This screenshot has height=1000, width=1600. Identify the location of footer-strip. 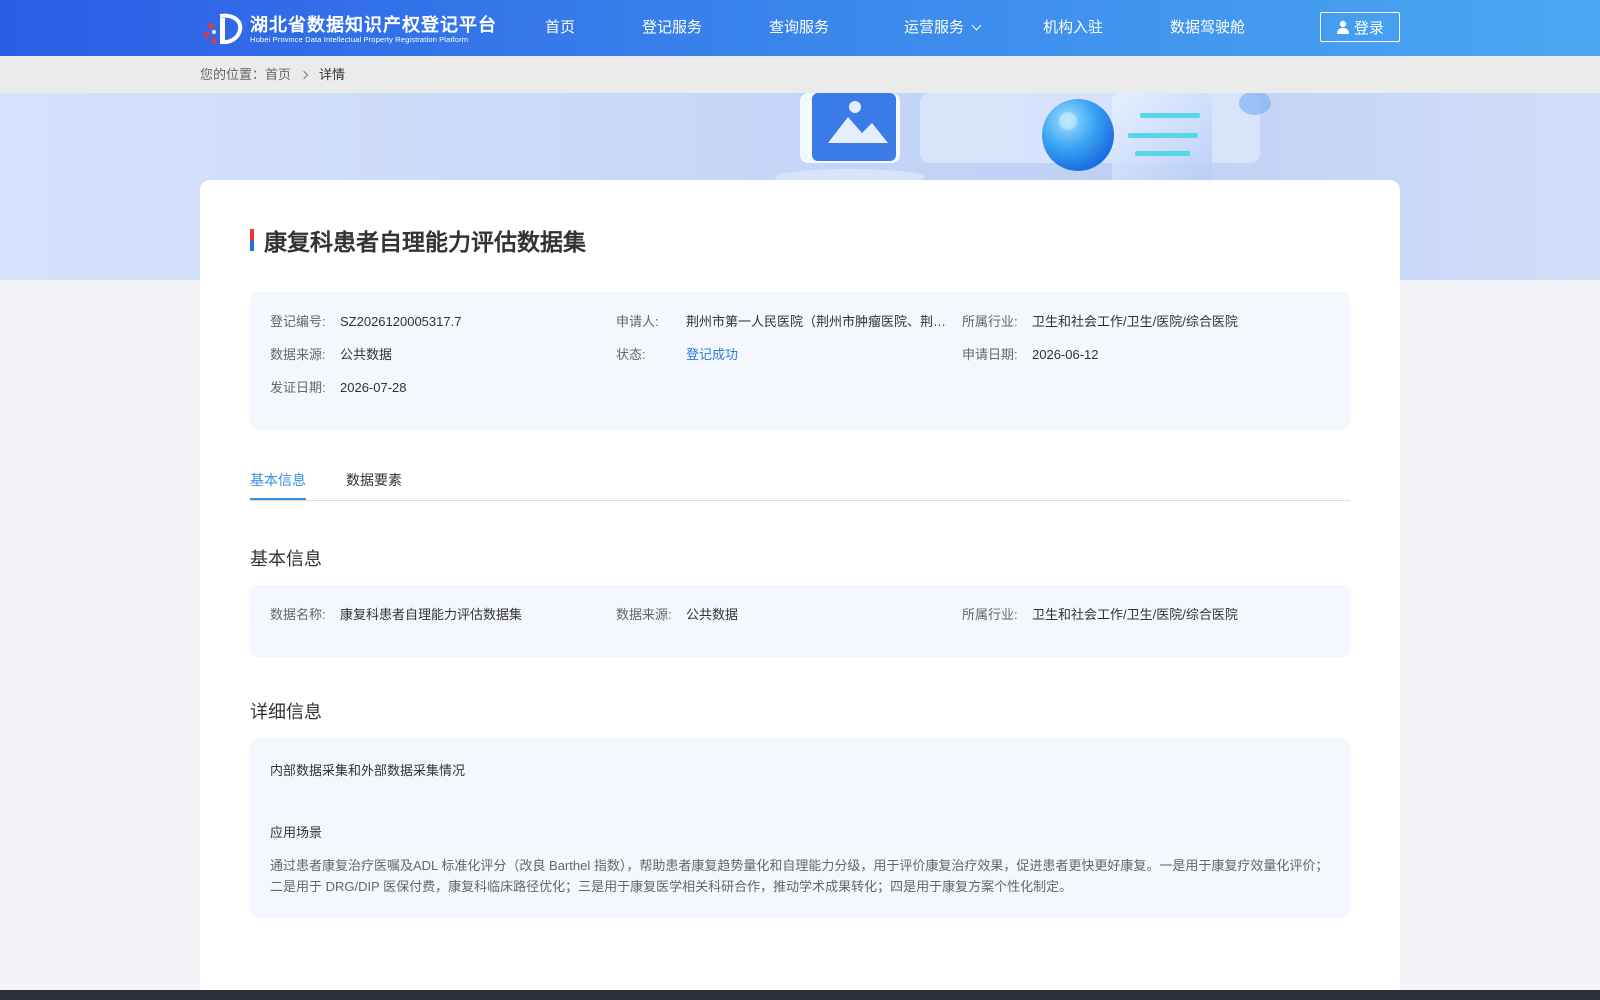
(800, 995).